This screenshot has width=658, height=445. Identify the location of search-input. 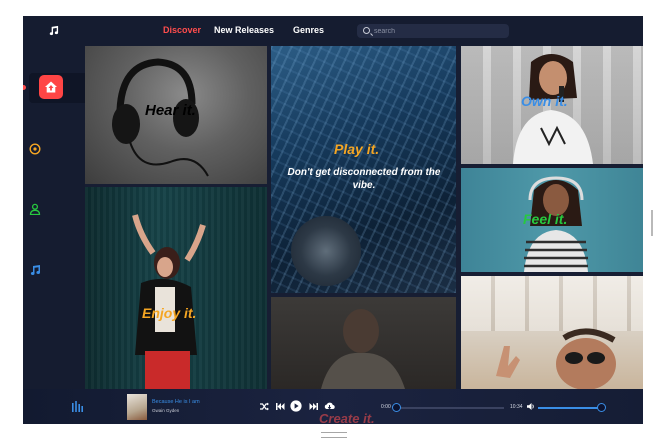
(439, 31).